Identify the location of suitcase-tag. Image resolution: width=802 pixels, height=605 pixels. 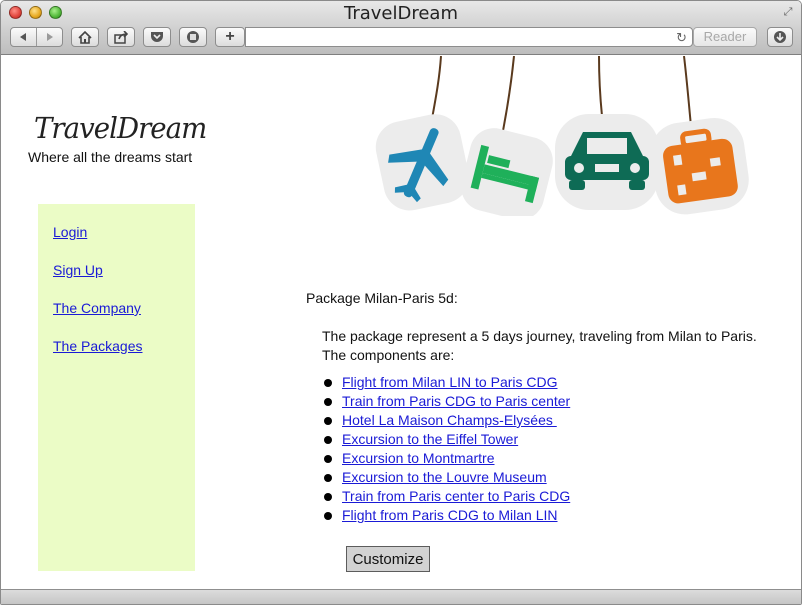
(699, 166).